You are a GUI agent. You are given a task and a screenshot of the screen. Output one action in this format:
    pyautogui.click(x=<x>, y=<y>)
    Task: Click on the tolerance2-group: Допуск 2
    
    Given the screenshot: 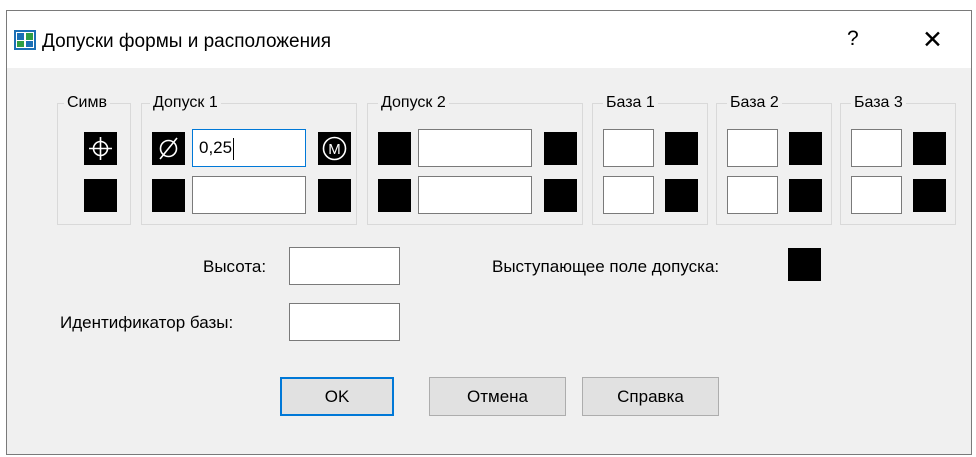 What is the action you would take?
    pyautogui.click(x=475, y=159)
    